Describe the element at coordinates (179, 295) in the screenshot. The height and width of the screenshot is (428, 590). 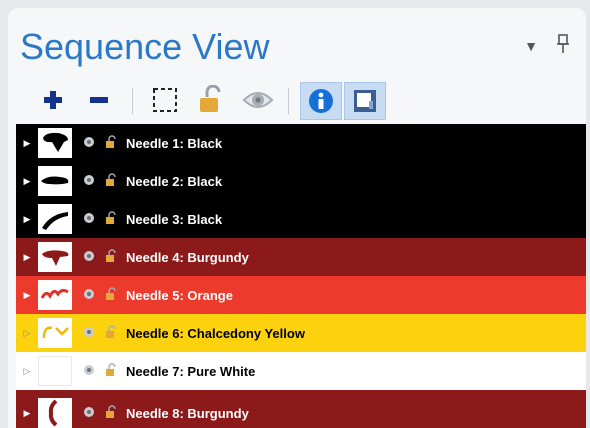
I see `needle-label: Needle 5: Orange` at that location.